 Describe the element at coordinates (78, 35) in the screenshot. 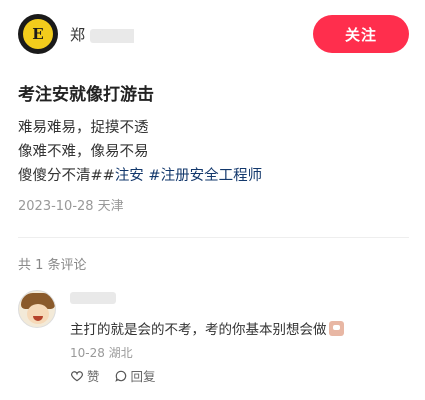

I see `username-visible-char: 郑` at that location.